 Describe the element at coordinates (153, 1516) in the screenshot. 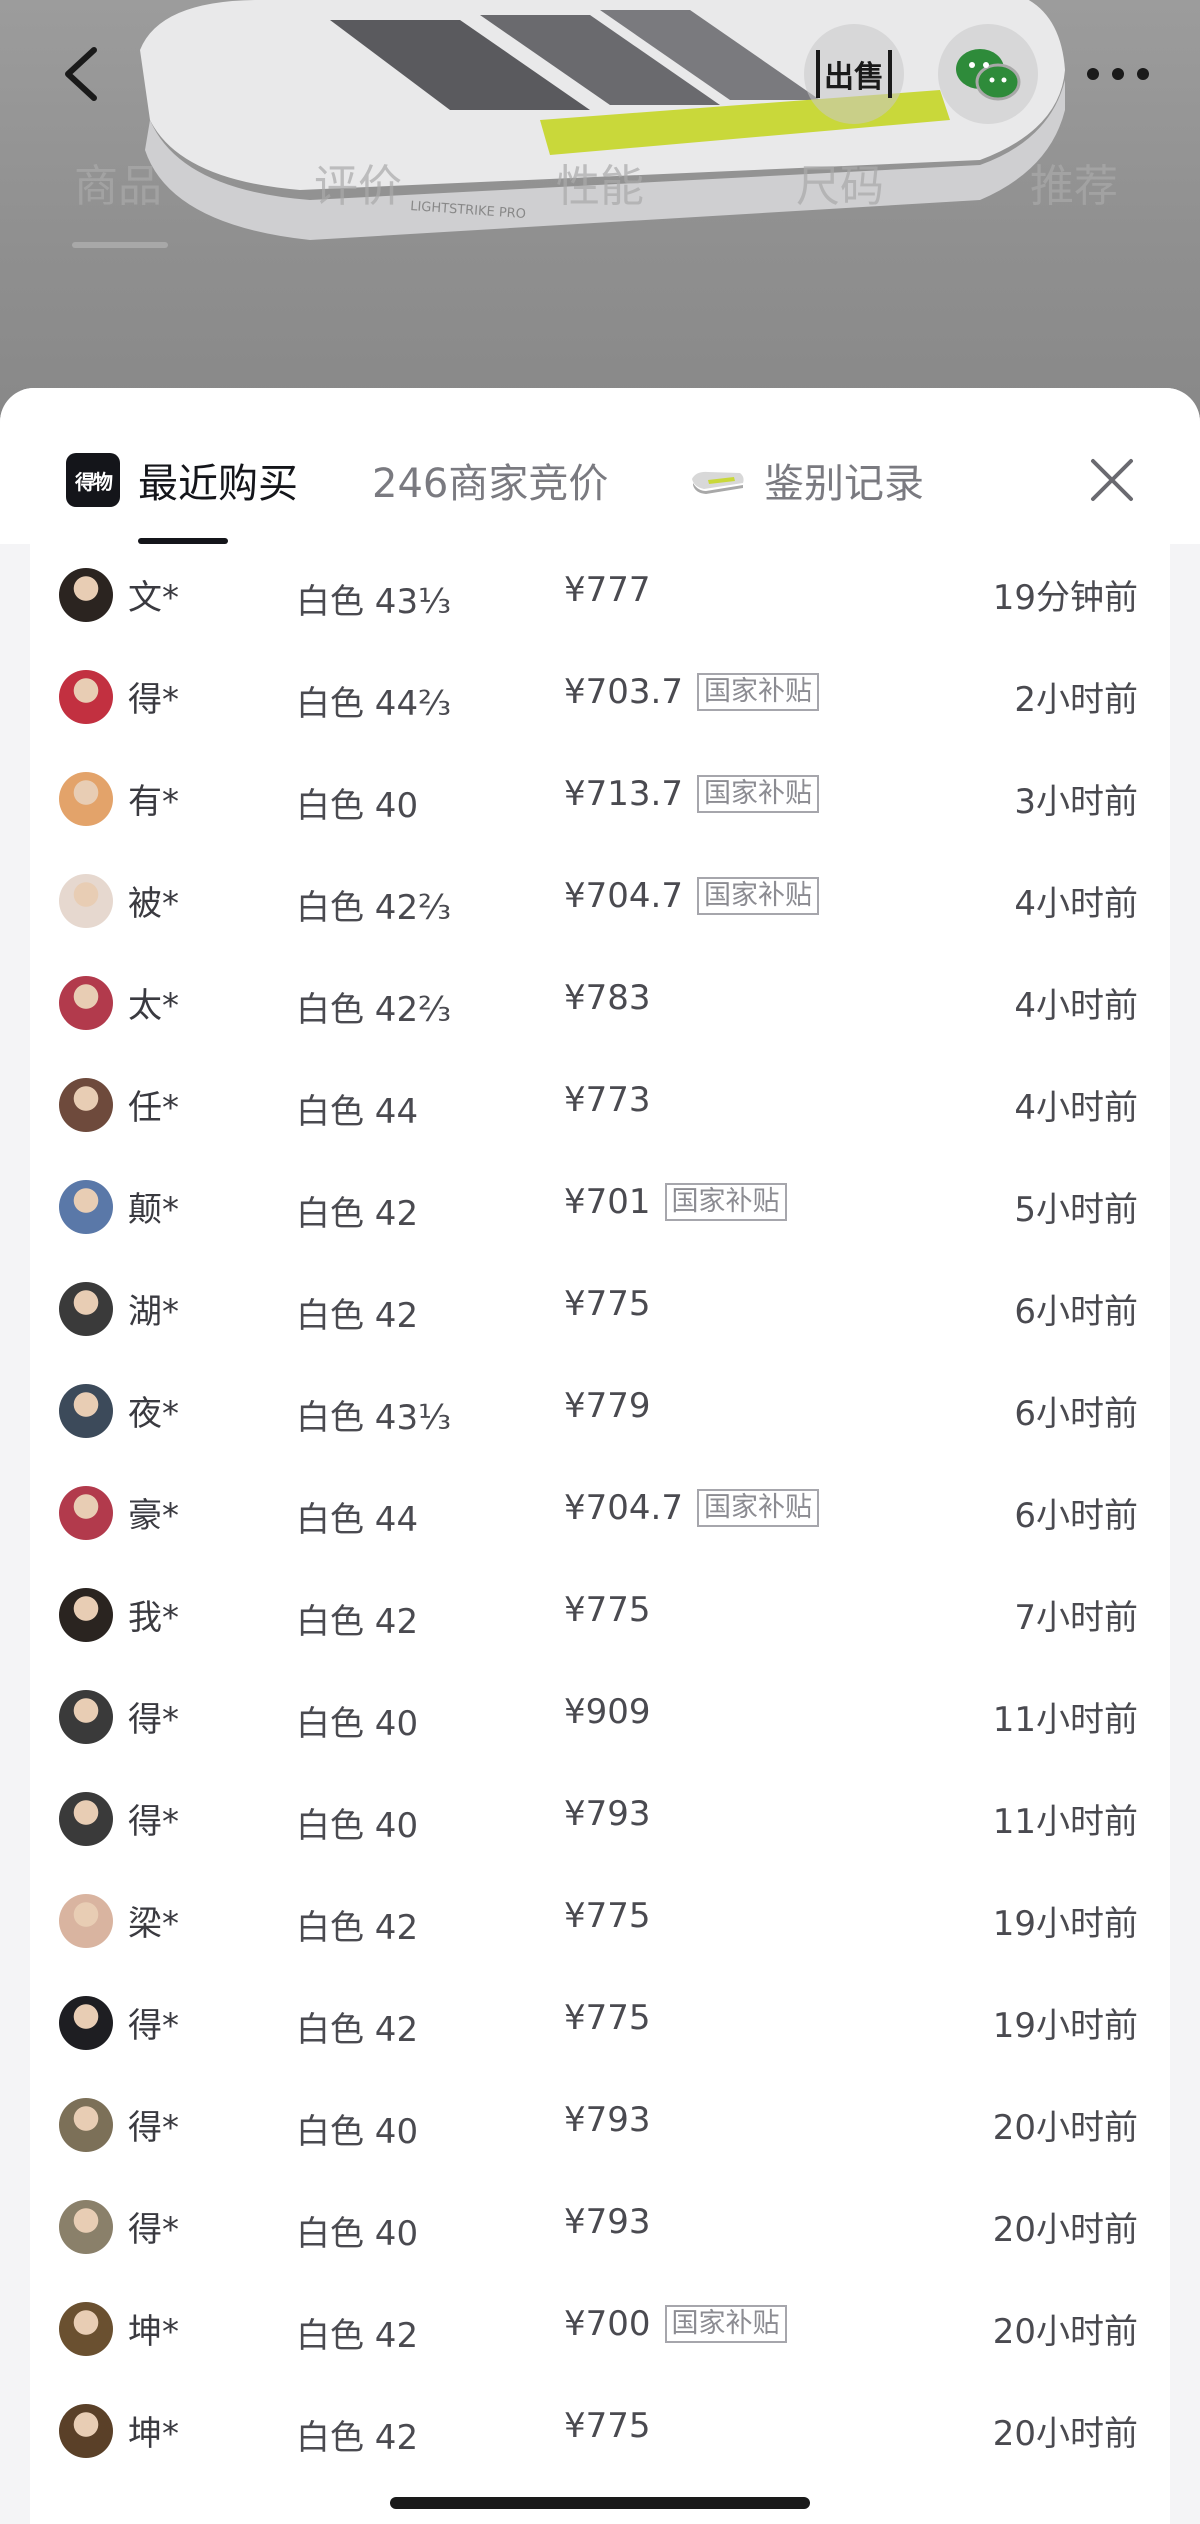

I see `user-name: 豪*` at that location.